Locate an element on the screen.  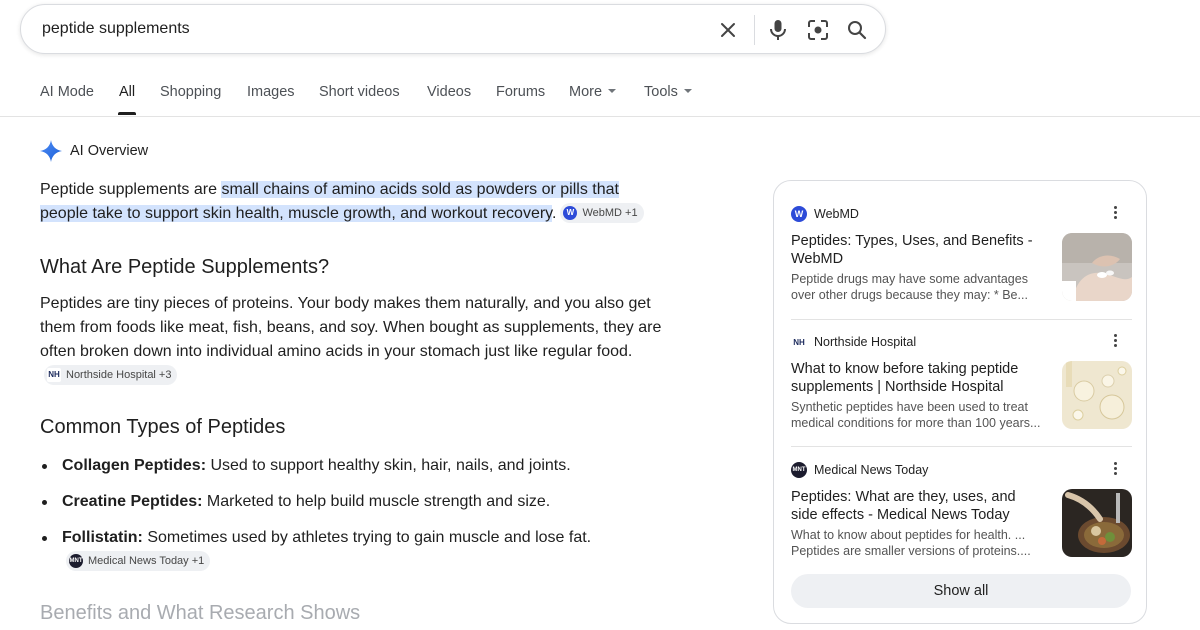
intro-text: Peptide supplements are is located at coordinates (131, 189).